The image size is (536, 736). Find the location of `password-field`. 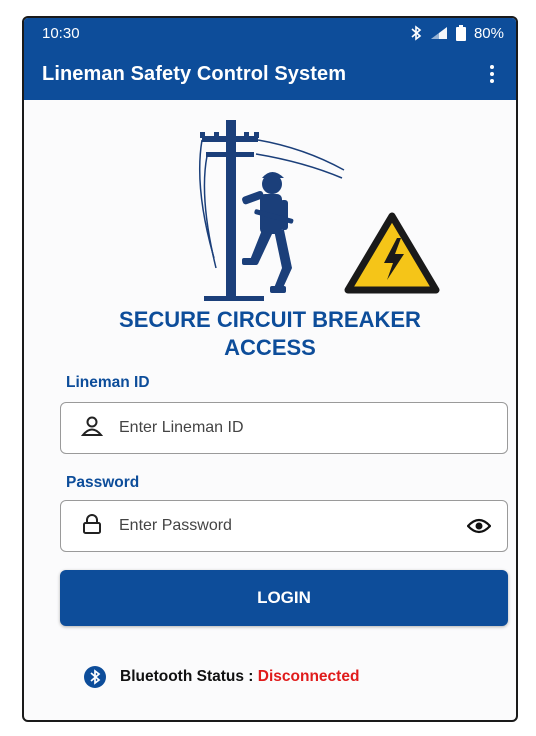

password-field is located at coordinates (284, 526).